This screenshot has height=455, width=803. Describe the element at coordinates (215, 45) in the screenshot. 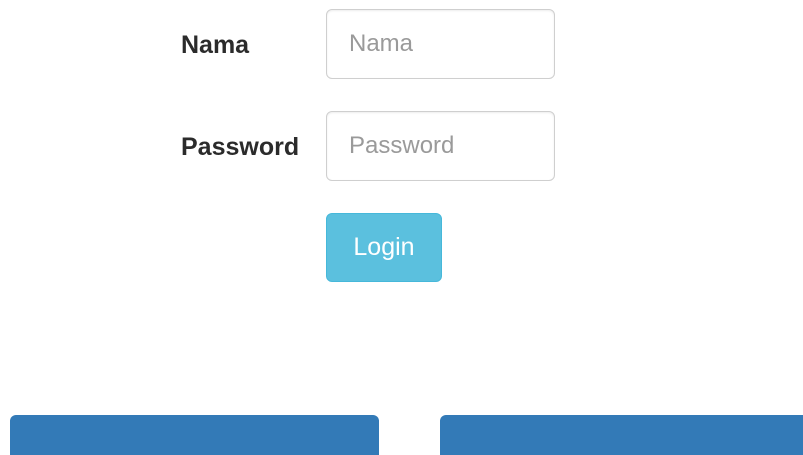

I see `nama-label: Nama` at that location.